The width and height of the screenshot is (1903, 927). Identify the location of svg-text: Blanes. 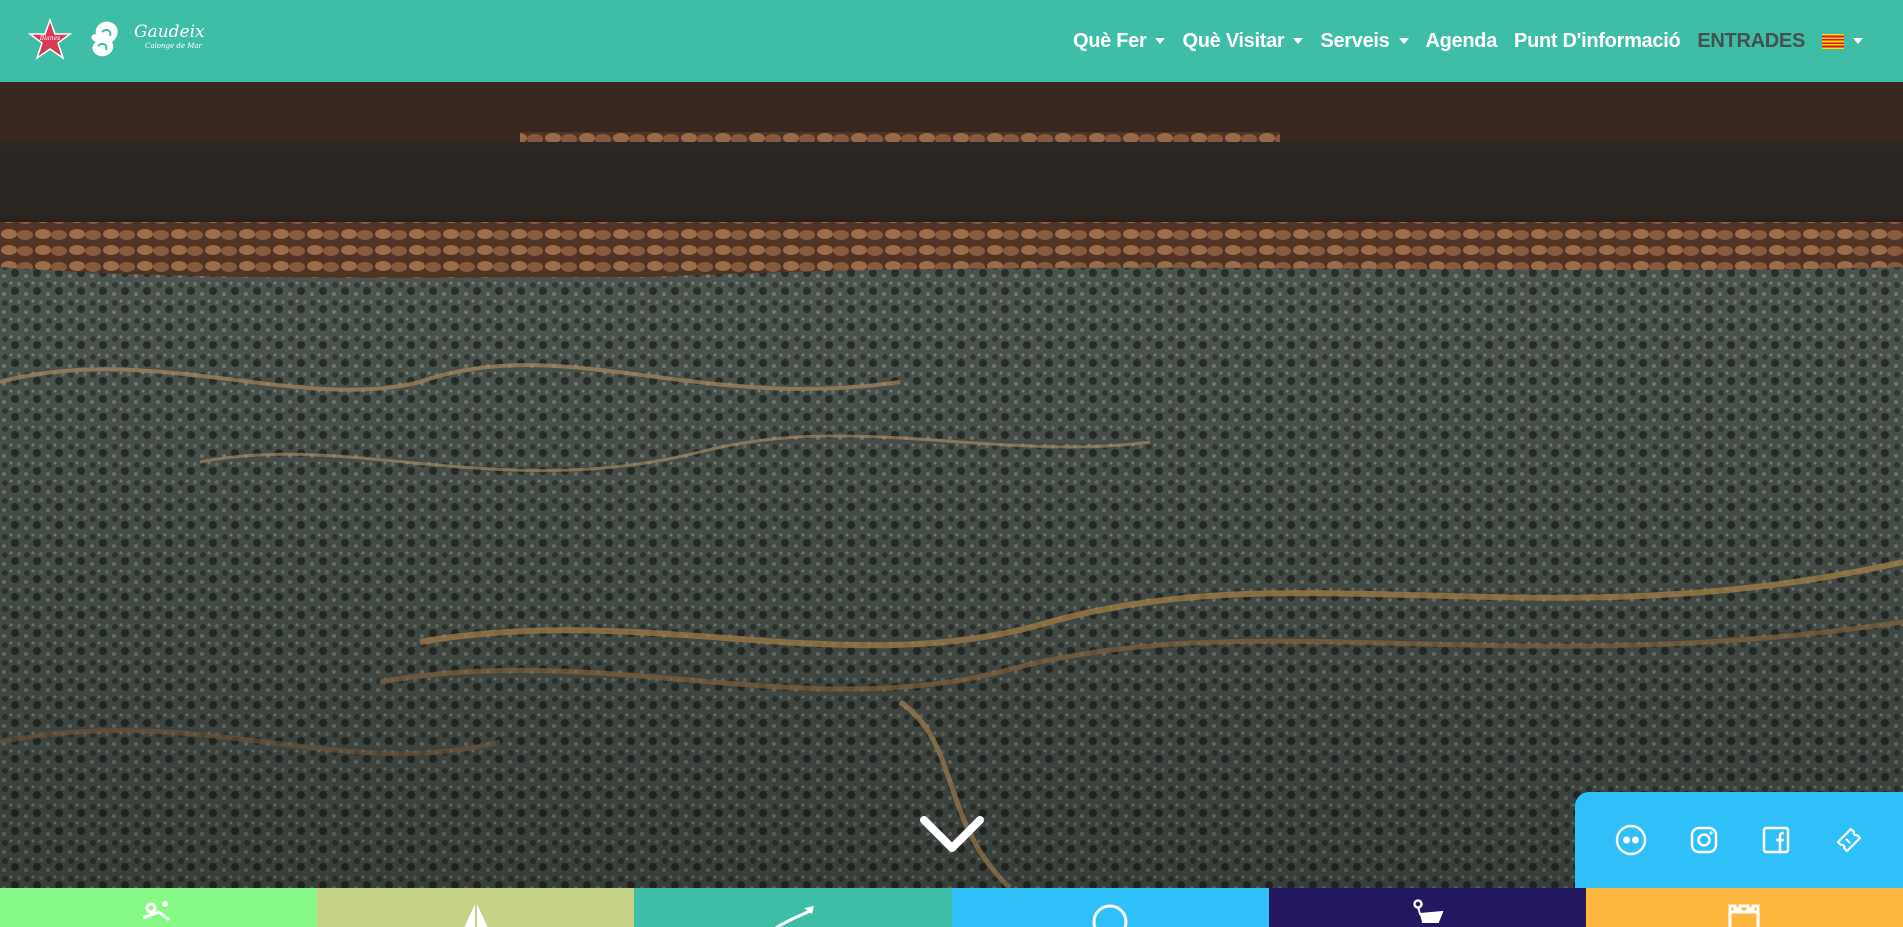
(49, 38).